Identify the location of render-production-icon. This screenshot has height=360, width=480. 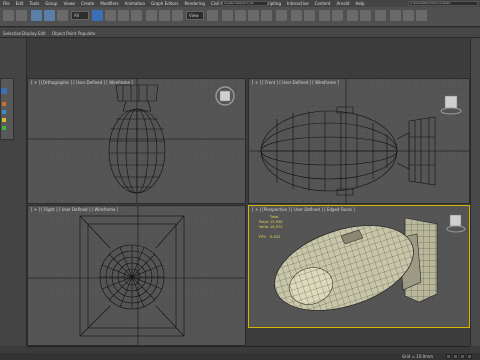
(421, 15).